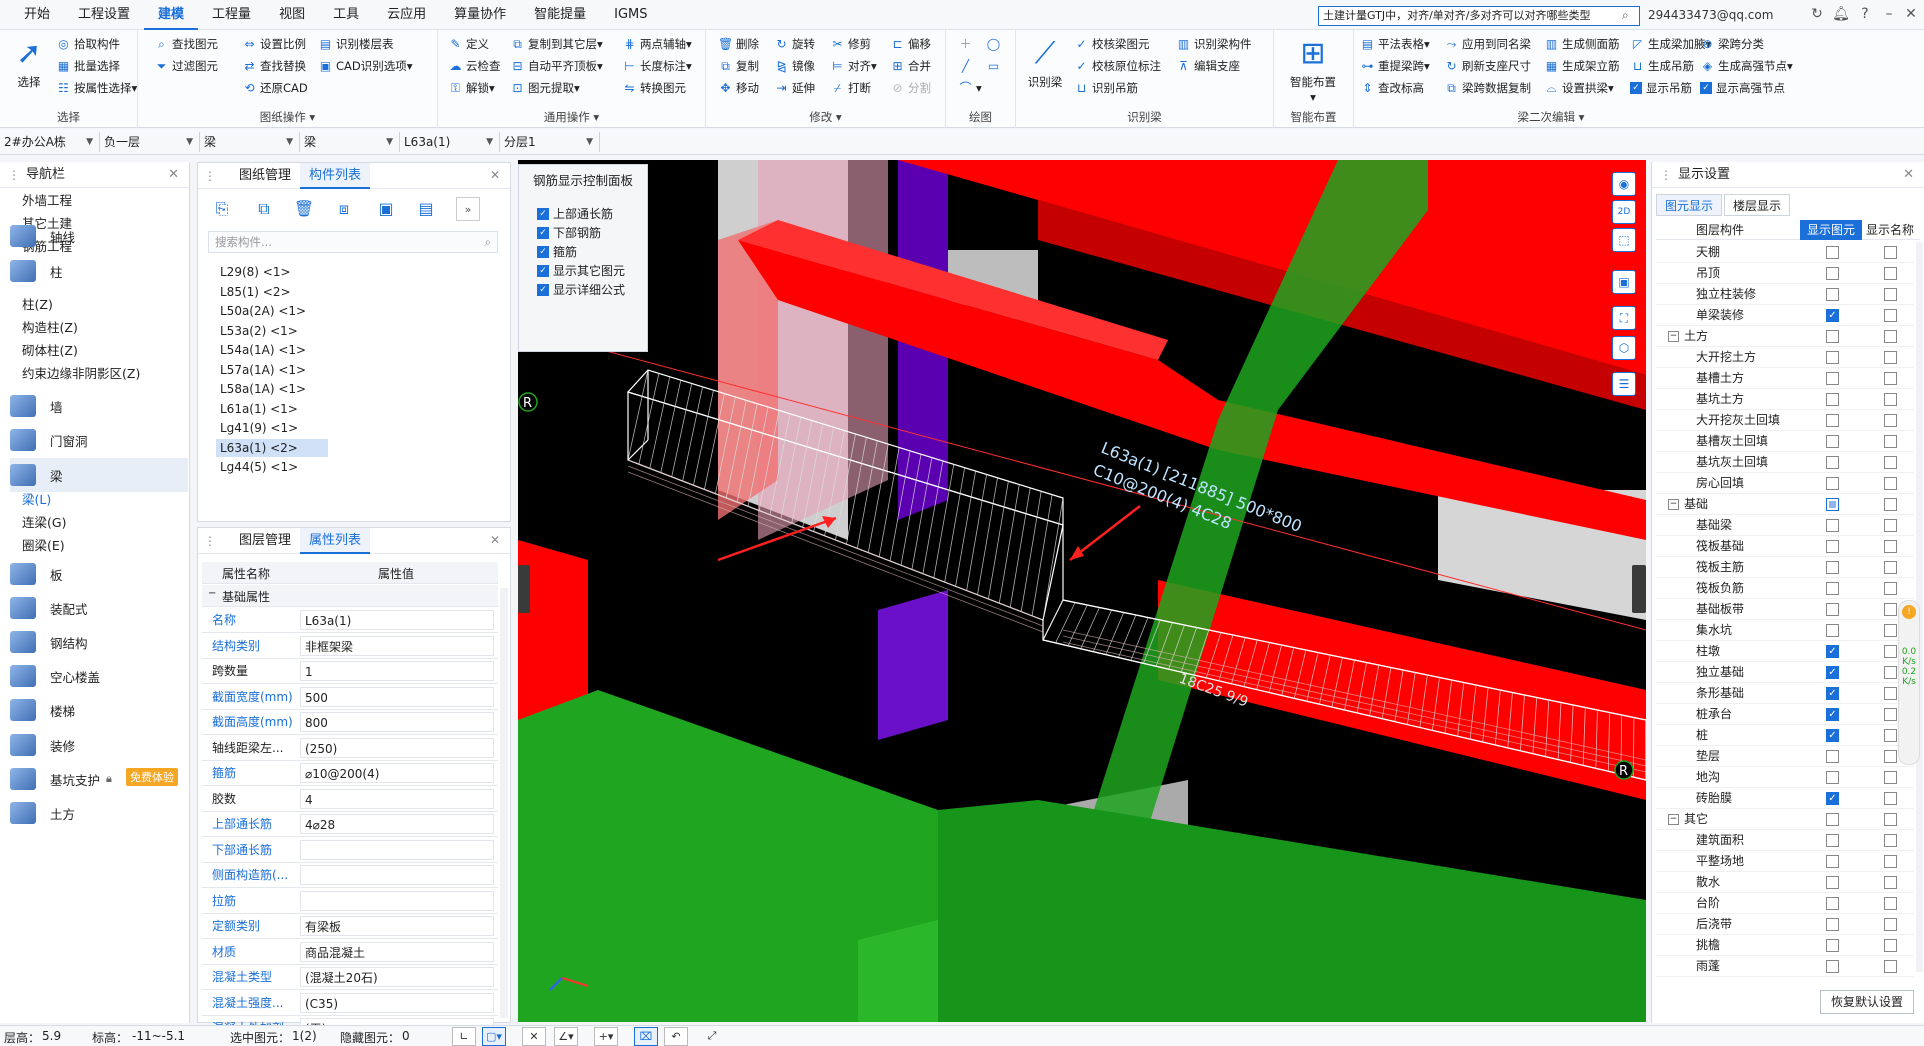 The width and height of the screenshot is (1924, 1046). Describe the element at coordinates (850, 88) in the screenshot. I see `break-button: ⌿ 打断` at that location.